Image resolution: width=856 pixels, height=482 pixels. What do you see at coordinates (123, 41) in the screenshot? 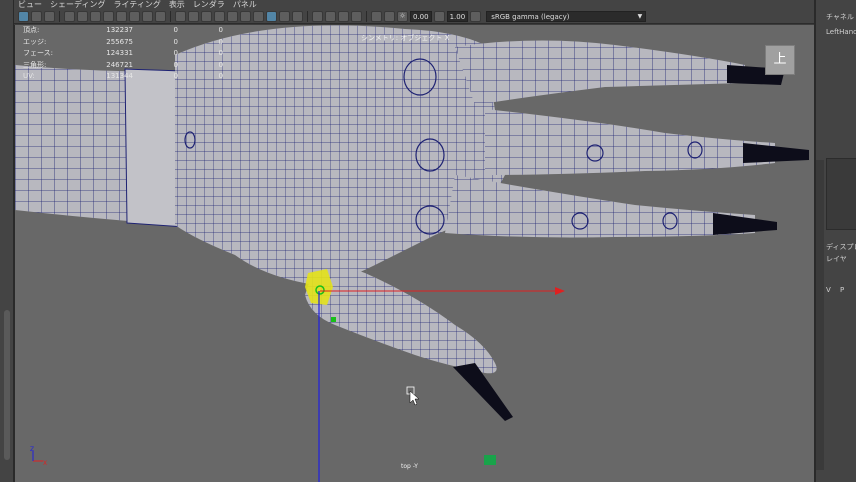
I see `hud-row-edges: エッジ: 255675 0 0` at bounding box center [123, 41].